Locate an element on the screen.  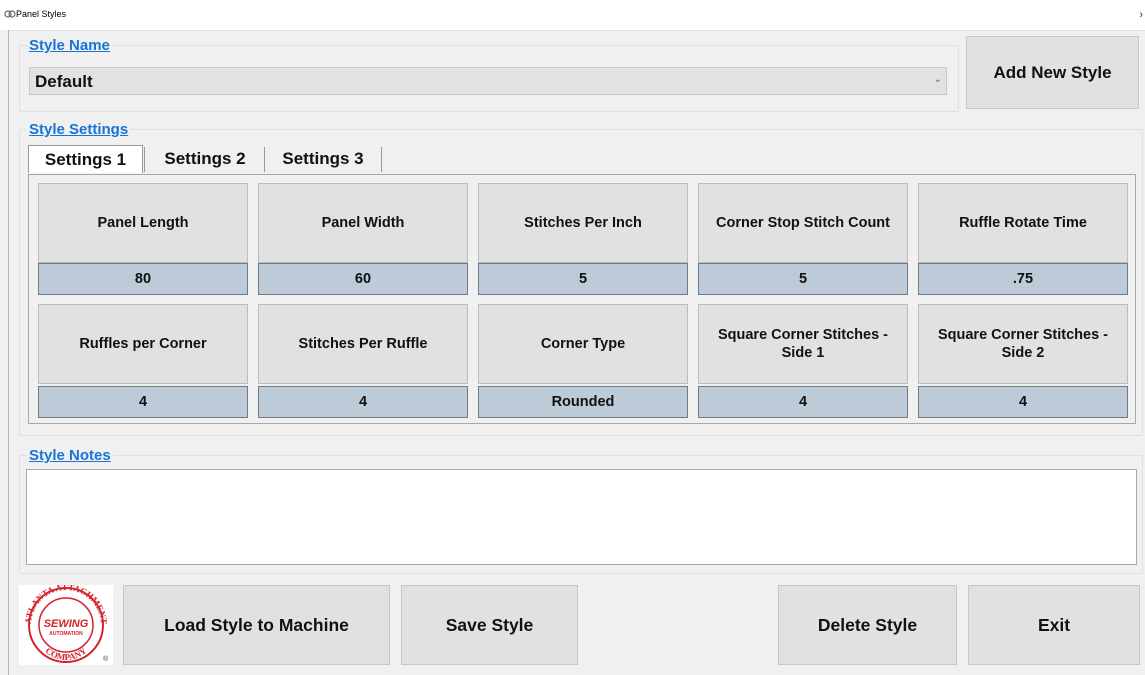
panel-width-value: 60 is located at coordinates (363, 279).